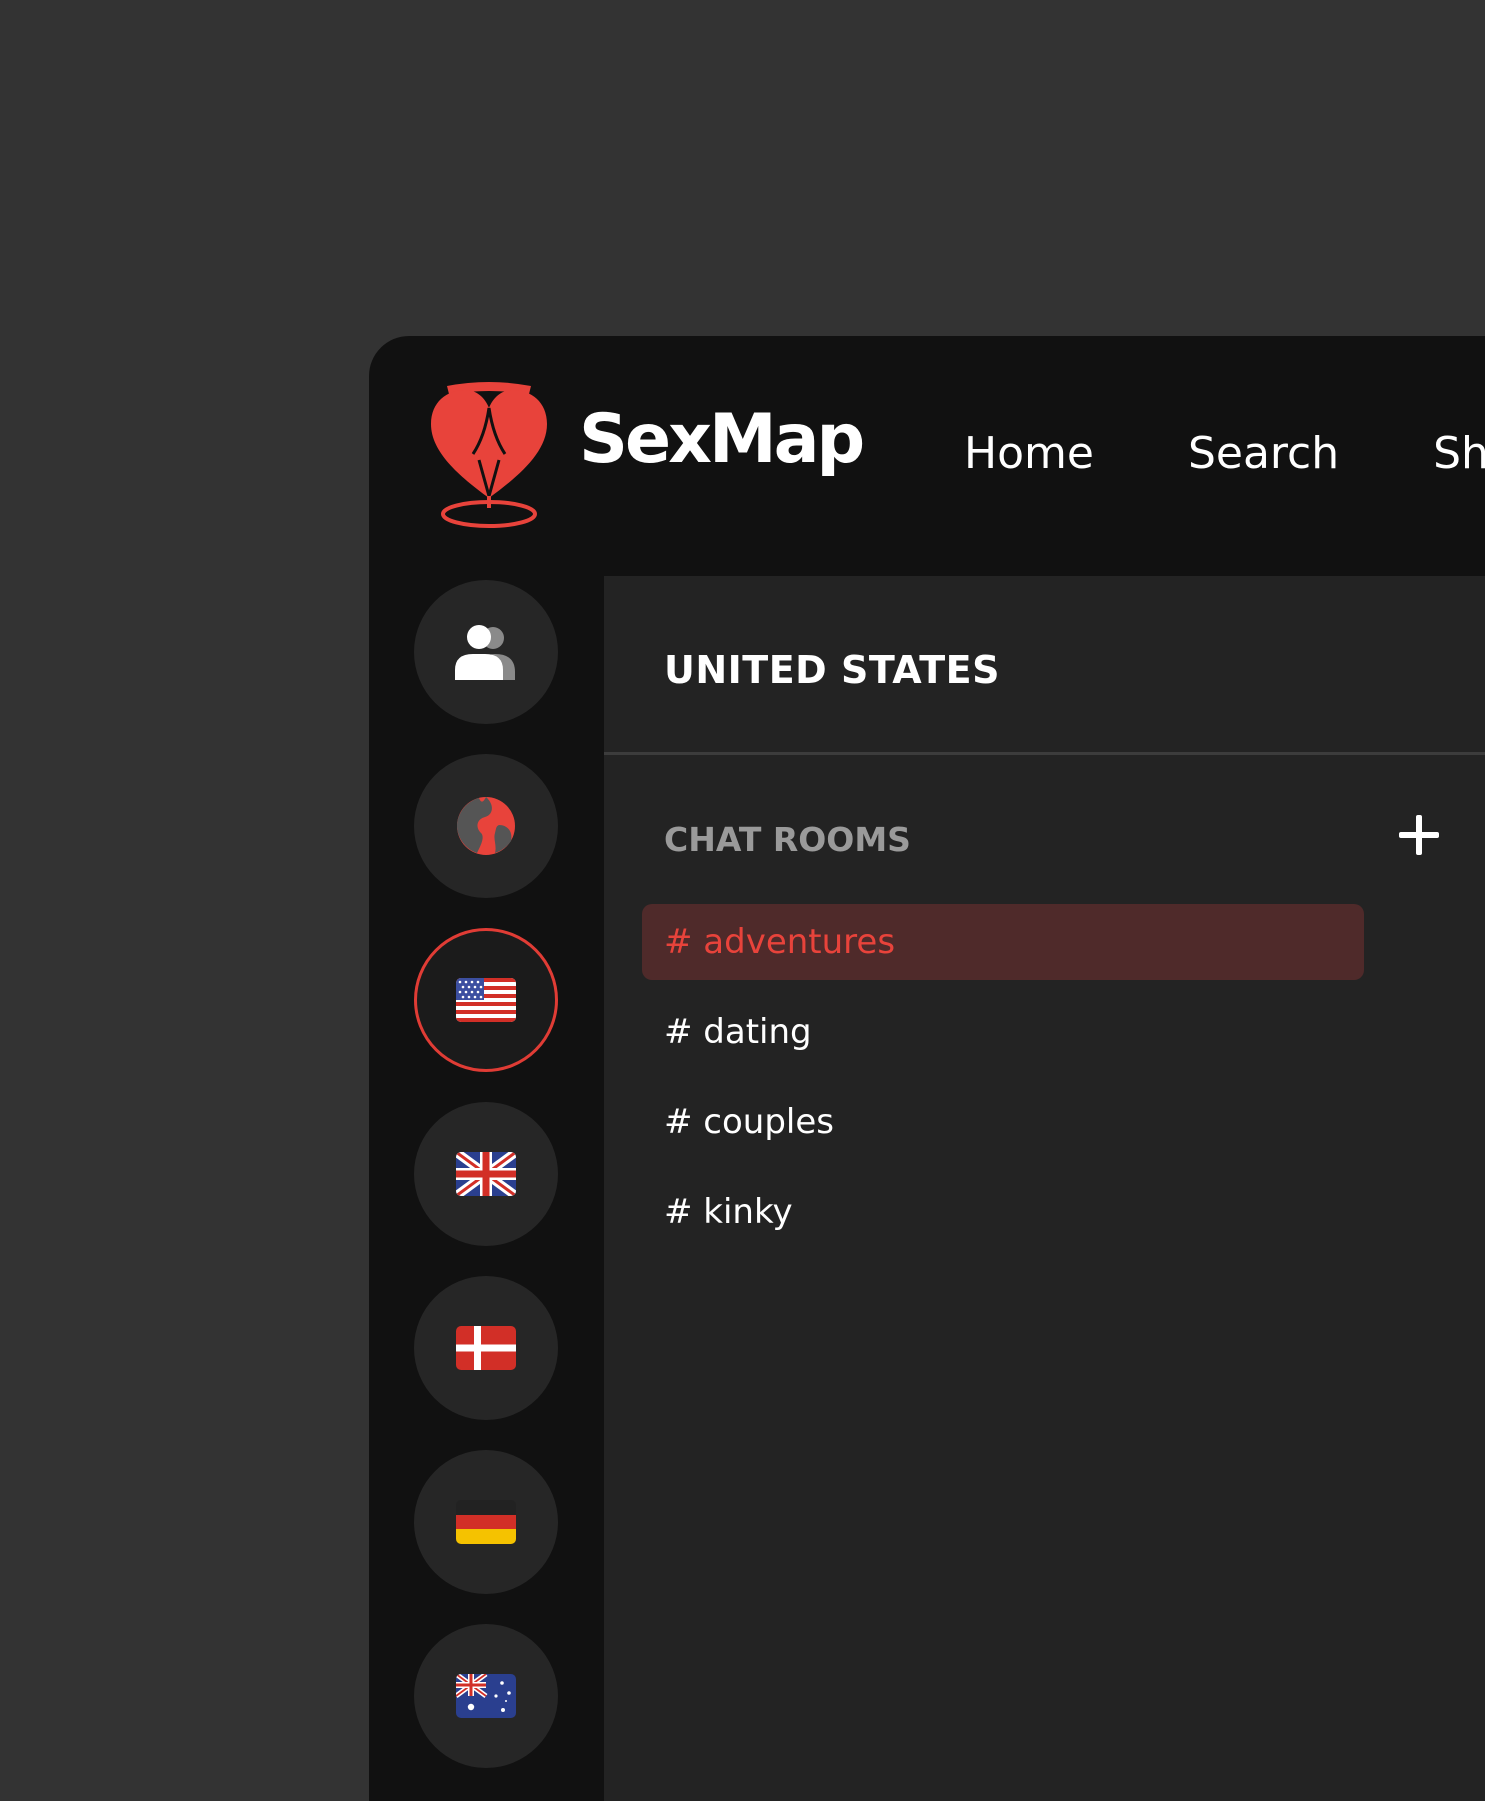 The height and width of the screenshot is (1801, 1485). I want to click on chat-room-list: # adventures # dating # couples # kinky, so click(1003, 1084).